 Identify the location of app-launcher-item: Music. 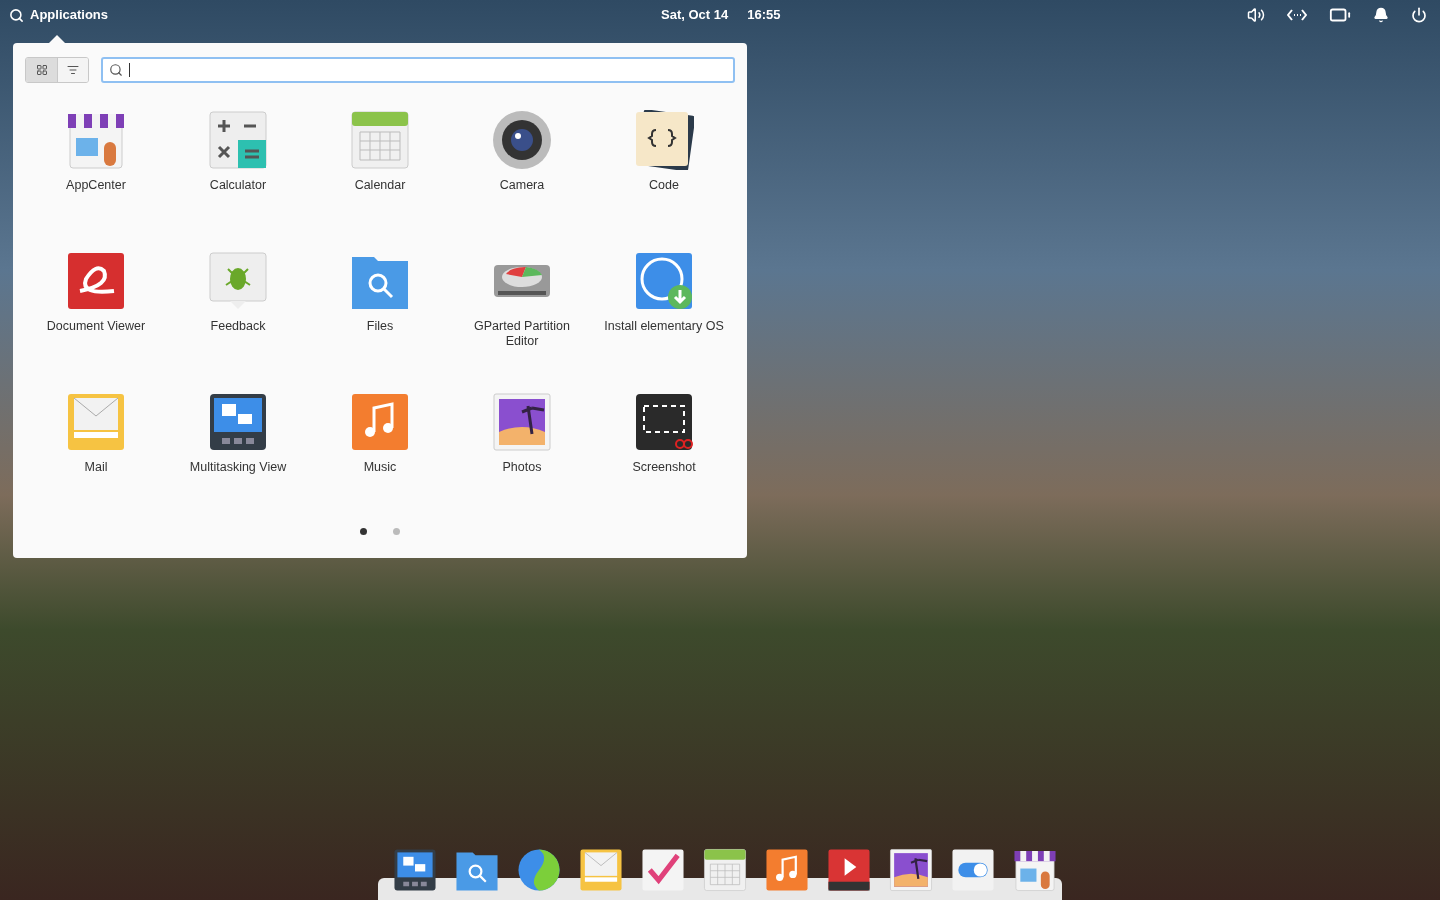
(380, 443).